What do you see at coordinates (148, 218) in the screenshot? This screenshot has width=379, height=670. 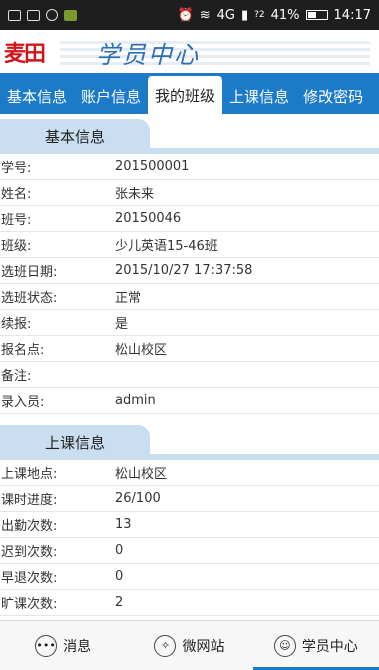 I see `info-value: 20150046` at bounding box center [148, 218].